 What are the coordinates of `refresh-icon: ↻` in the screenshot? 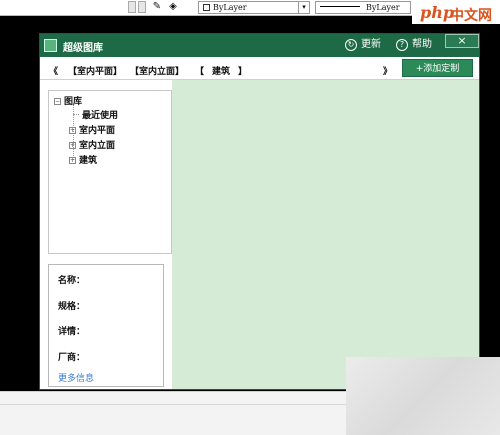 It's located at (351, 45).